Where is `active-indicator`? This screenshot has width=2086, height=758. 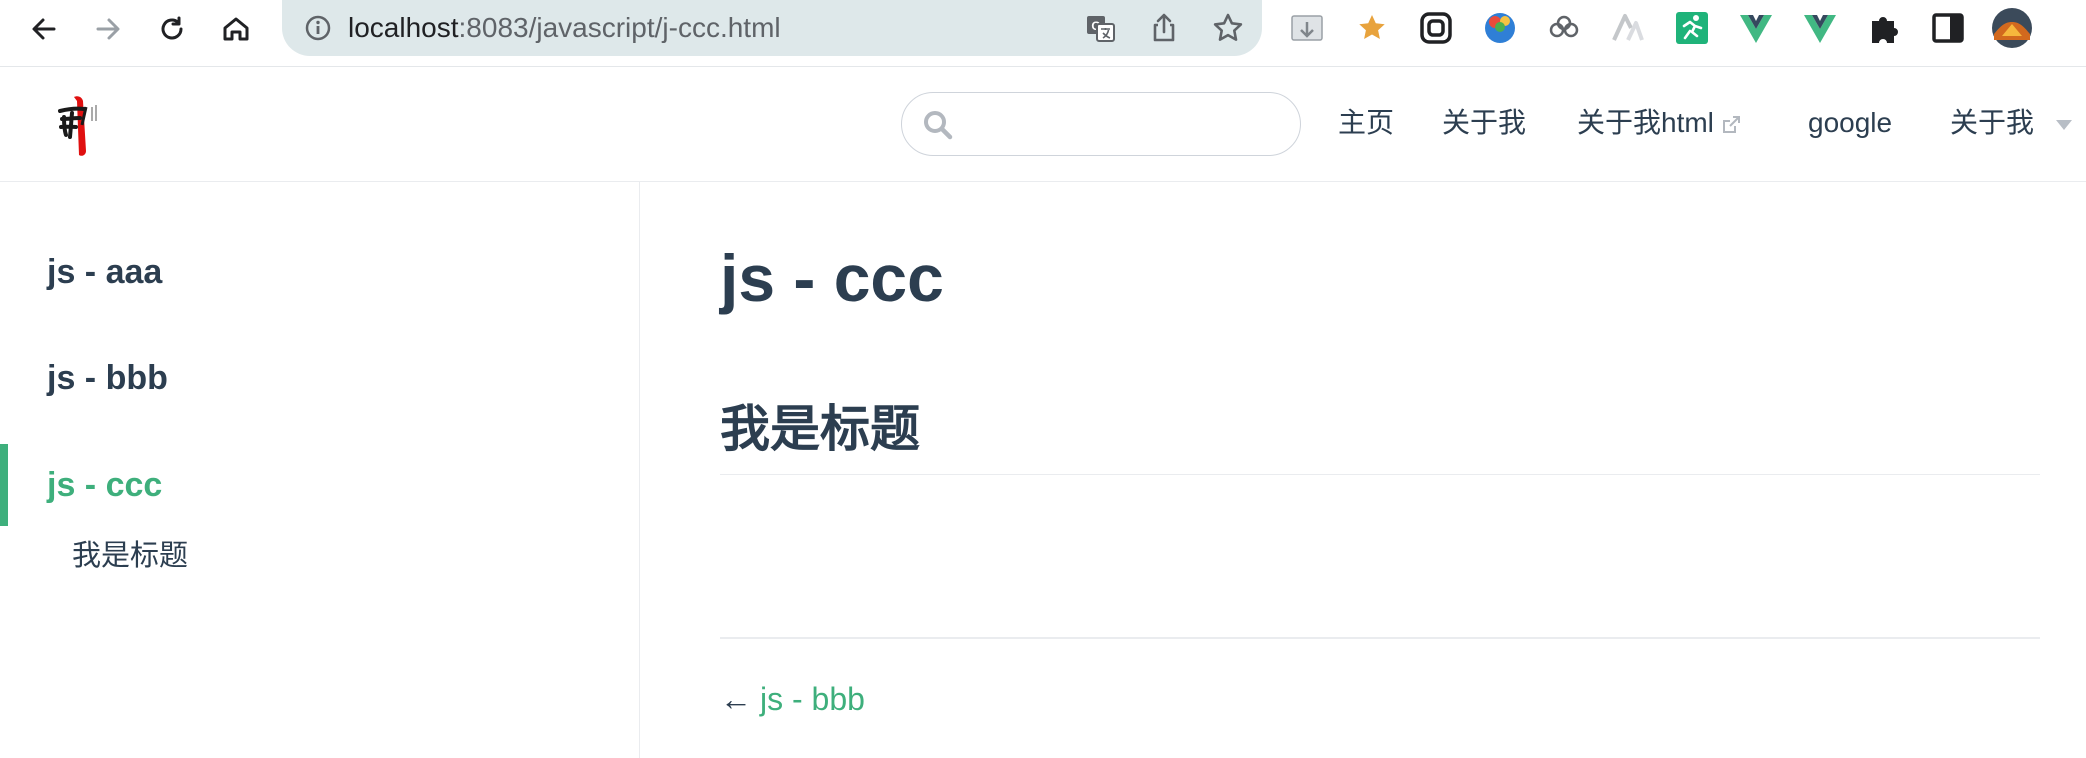 active-indicator is located at coordinates (4, 485).